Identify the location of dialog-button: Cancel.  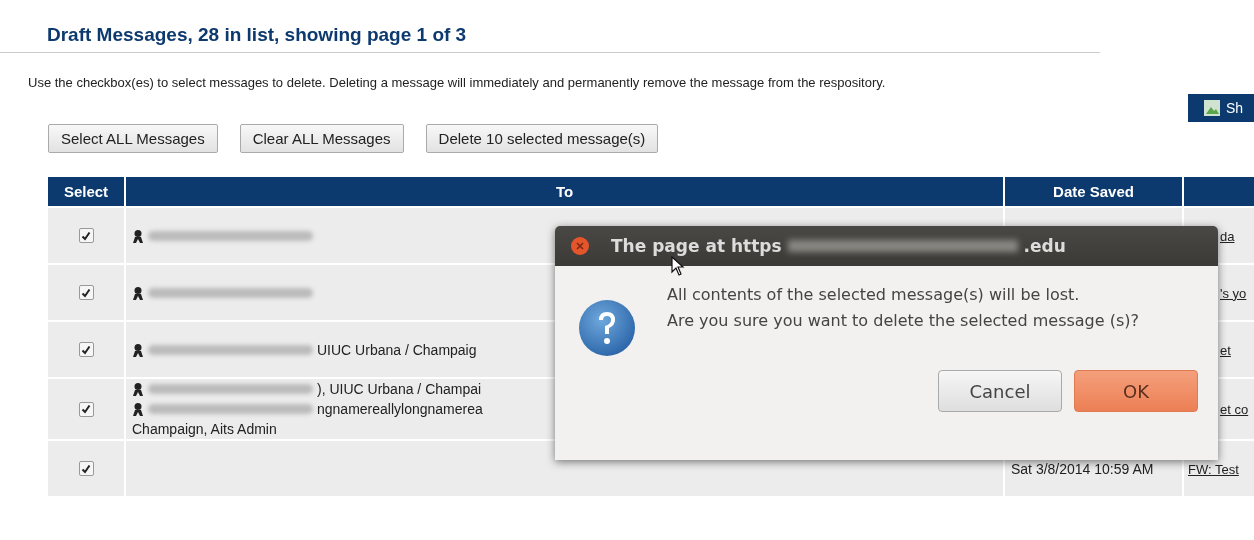
(1000, 391).